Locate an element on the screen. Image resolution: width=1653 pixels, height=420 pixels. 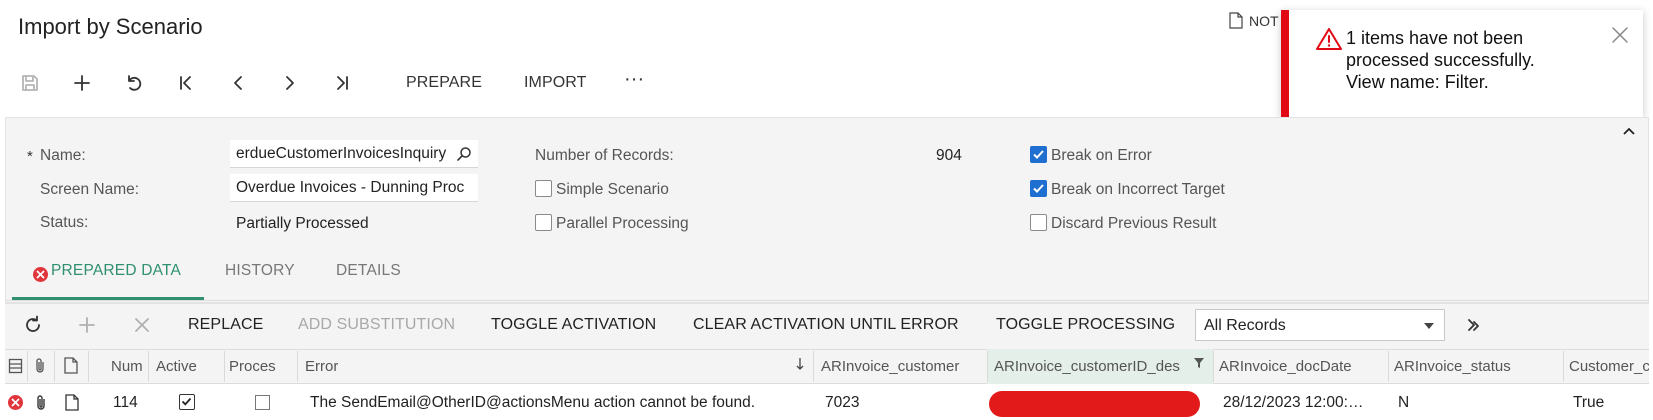
fit-columns-icon is located at coordinates (1474, 326).